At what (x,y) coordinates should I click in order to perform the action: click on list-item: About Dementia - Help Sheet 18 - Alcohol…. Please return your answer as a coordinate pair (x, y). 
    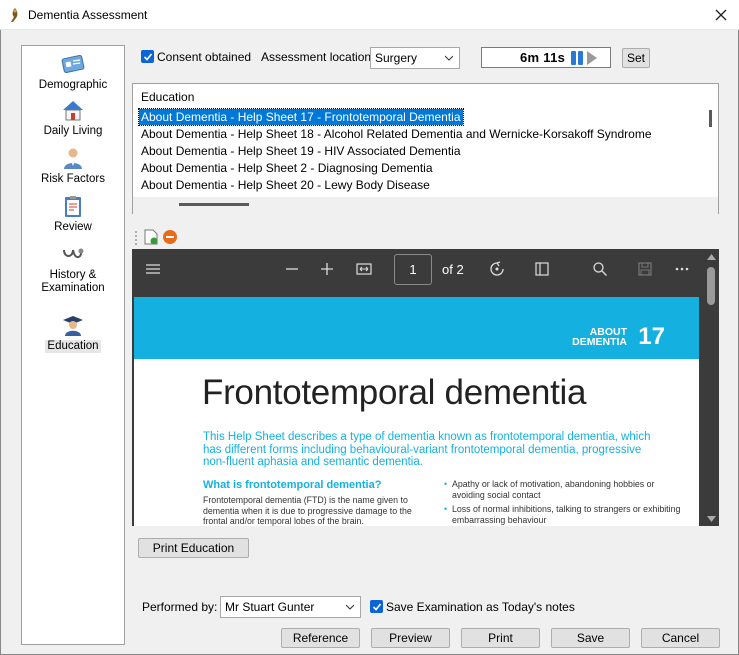
    Looking at the image, I should click on (396, 134).